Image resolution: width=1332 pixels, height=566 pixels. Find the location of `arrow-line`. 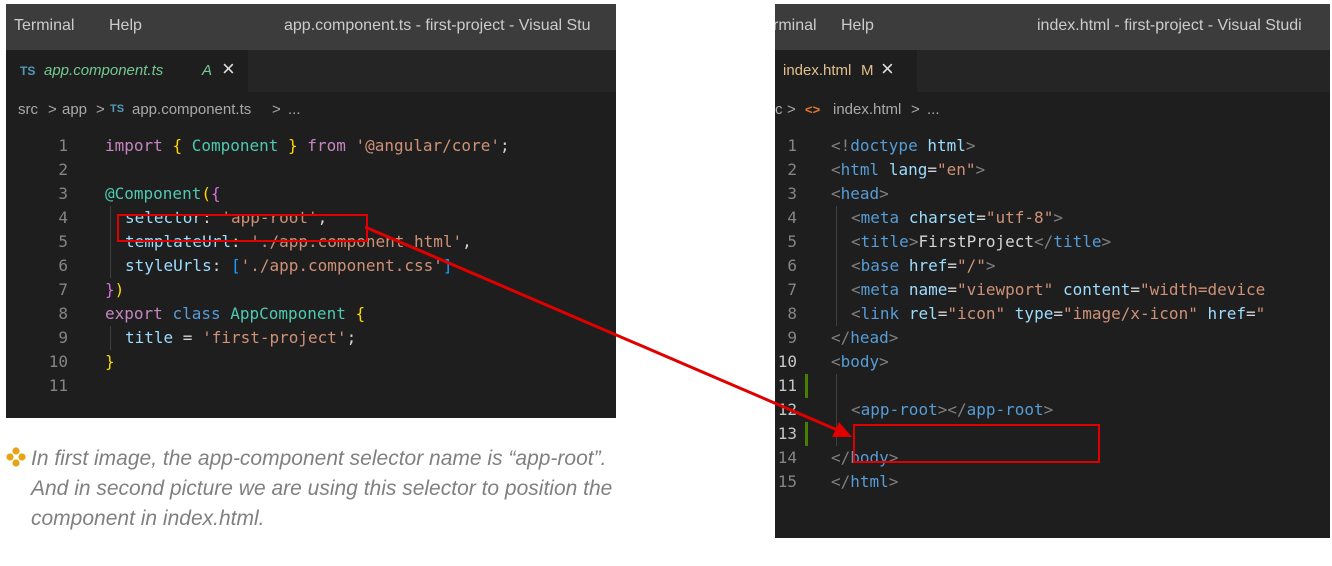

arrow-line is located at coordinates (603, 329).